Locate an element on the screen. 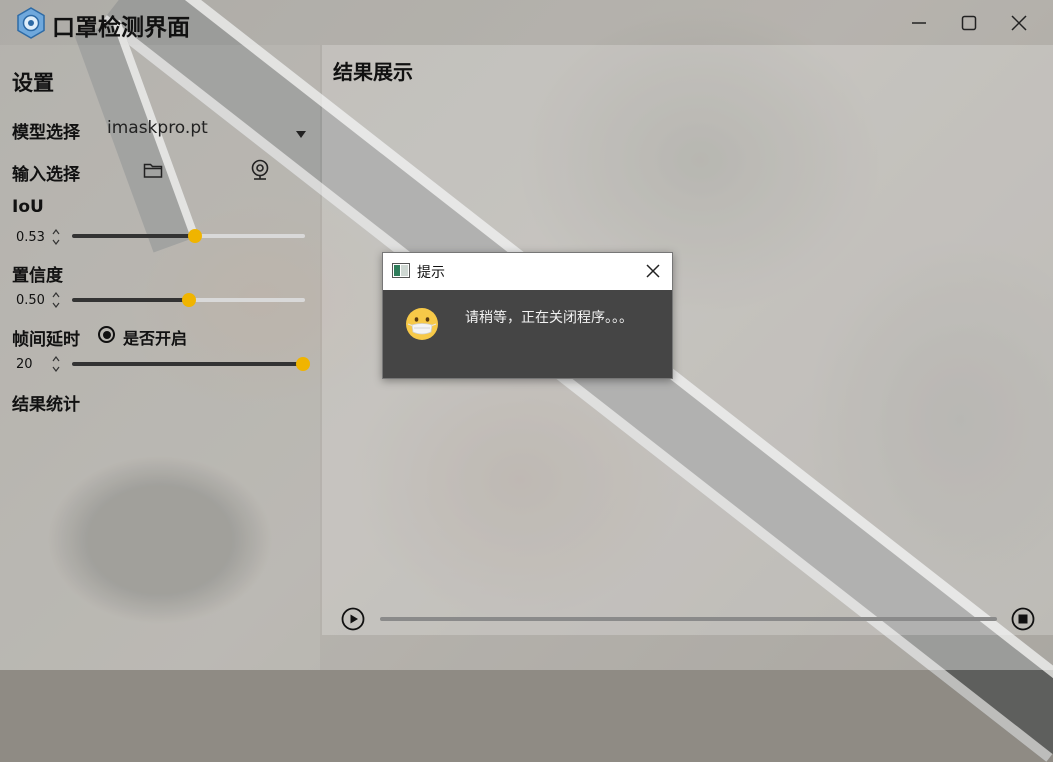 The width and height of the screenshot is (1053, 762). mask-face-icon is located at coordinates (422, 324).